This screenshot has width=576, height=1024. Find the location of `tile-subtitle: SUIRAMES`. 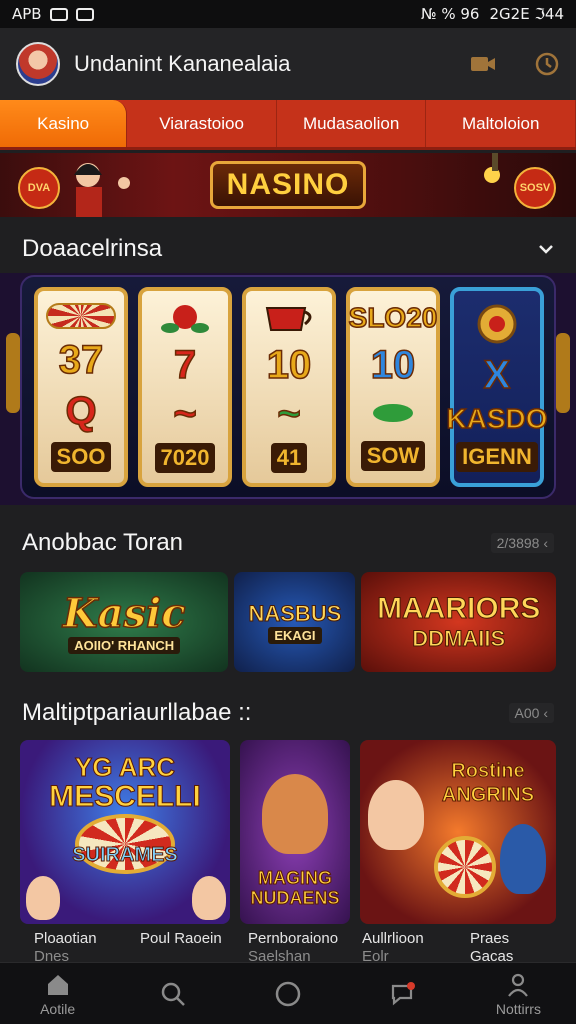

tile-subtitle: SUIRAMES is located at coordinates (125, 855).